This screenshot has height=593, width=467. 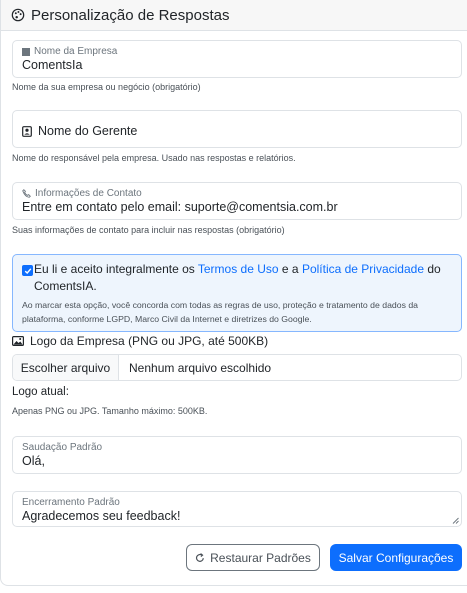 I want to click on terms-text-start: Eu li e aceito integralmente os, so click(x=116, y=269).